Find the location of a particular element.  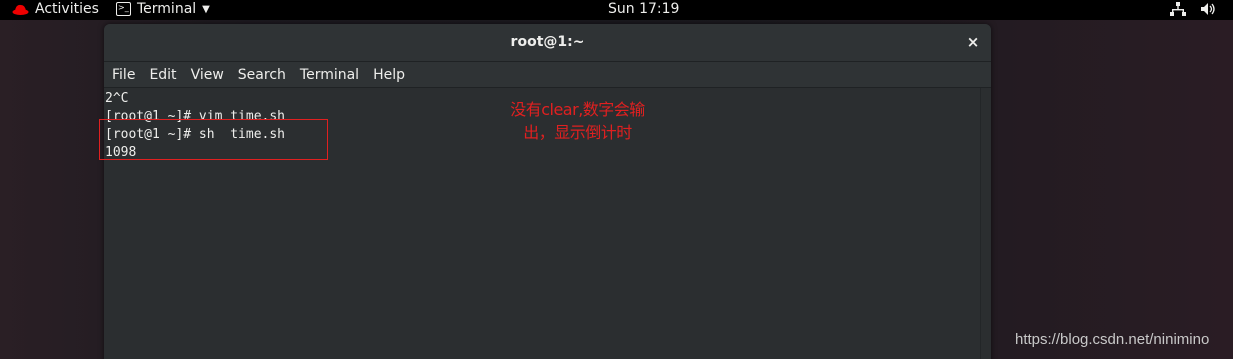

network-icon is located at coordinates (1178, 9).